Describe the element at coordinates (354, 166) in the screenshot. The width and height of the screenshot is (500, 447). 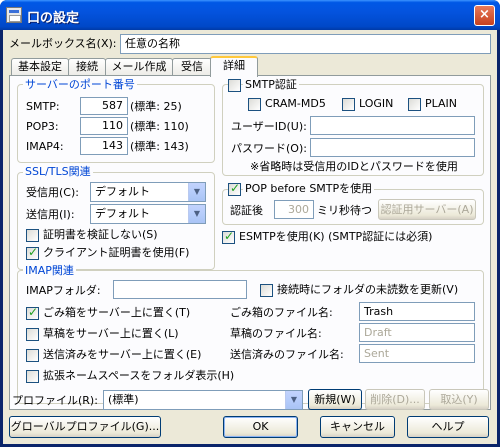
I see `auth-note: ※省略時は受信用のIDとパスワードを使用` at that location.